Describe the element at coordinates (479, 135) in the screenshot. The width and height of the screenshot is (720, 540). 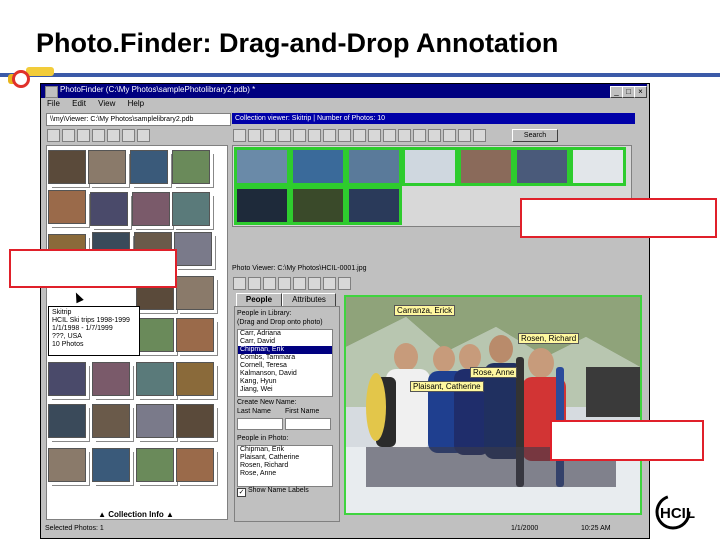
I see `help-icon` at that location.